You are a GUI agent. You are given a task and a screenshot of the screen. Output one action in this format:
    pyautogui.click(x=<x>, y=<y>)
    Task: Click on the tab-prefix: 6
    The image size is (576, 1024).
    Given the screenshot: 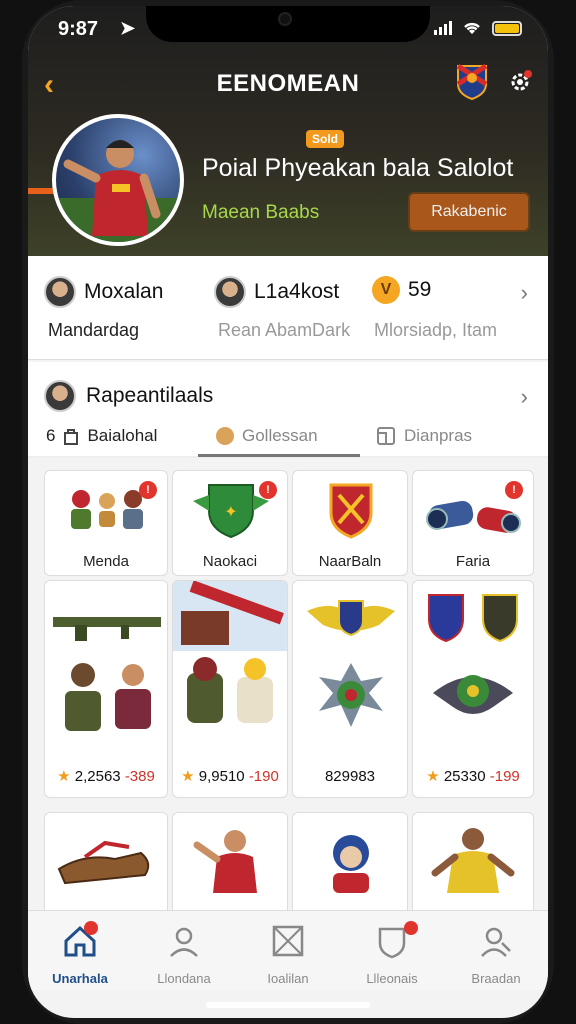 What is the action you would take?
    pyautogui.click(x=51, y=435)
    